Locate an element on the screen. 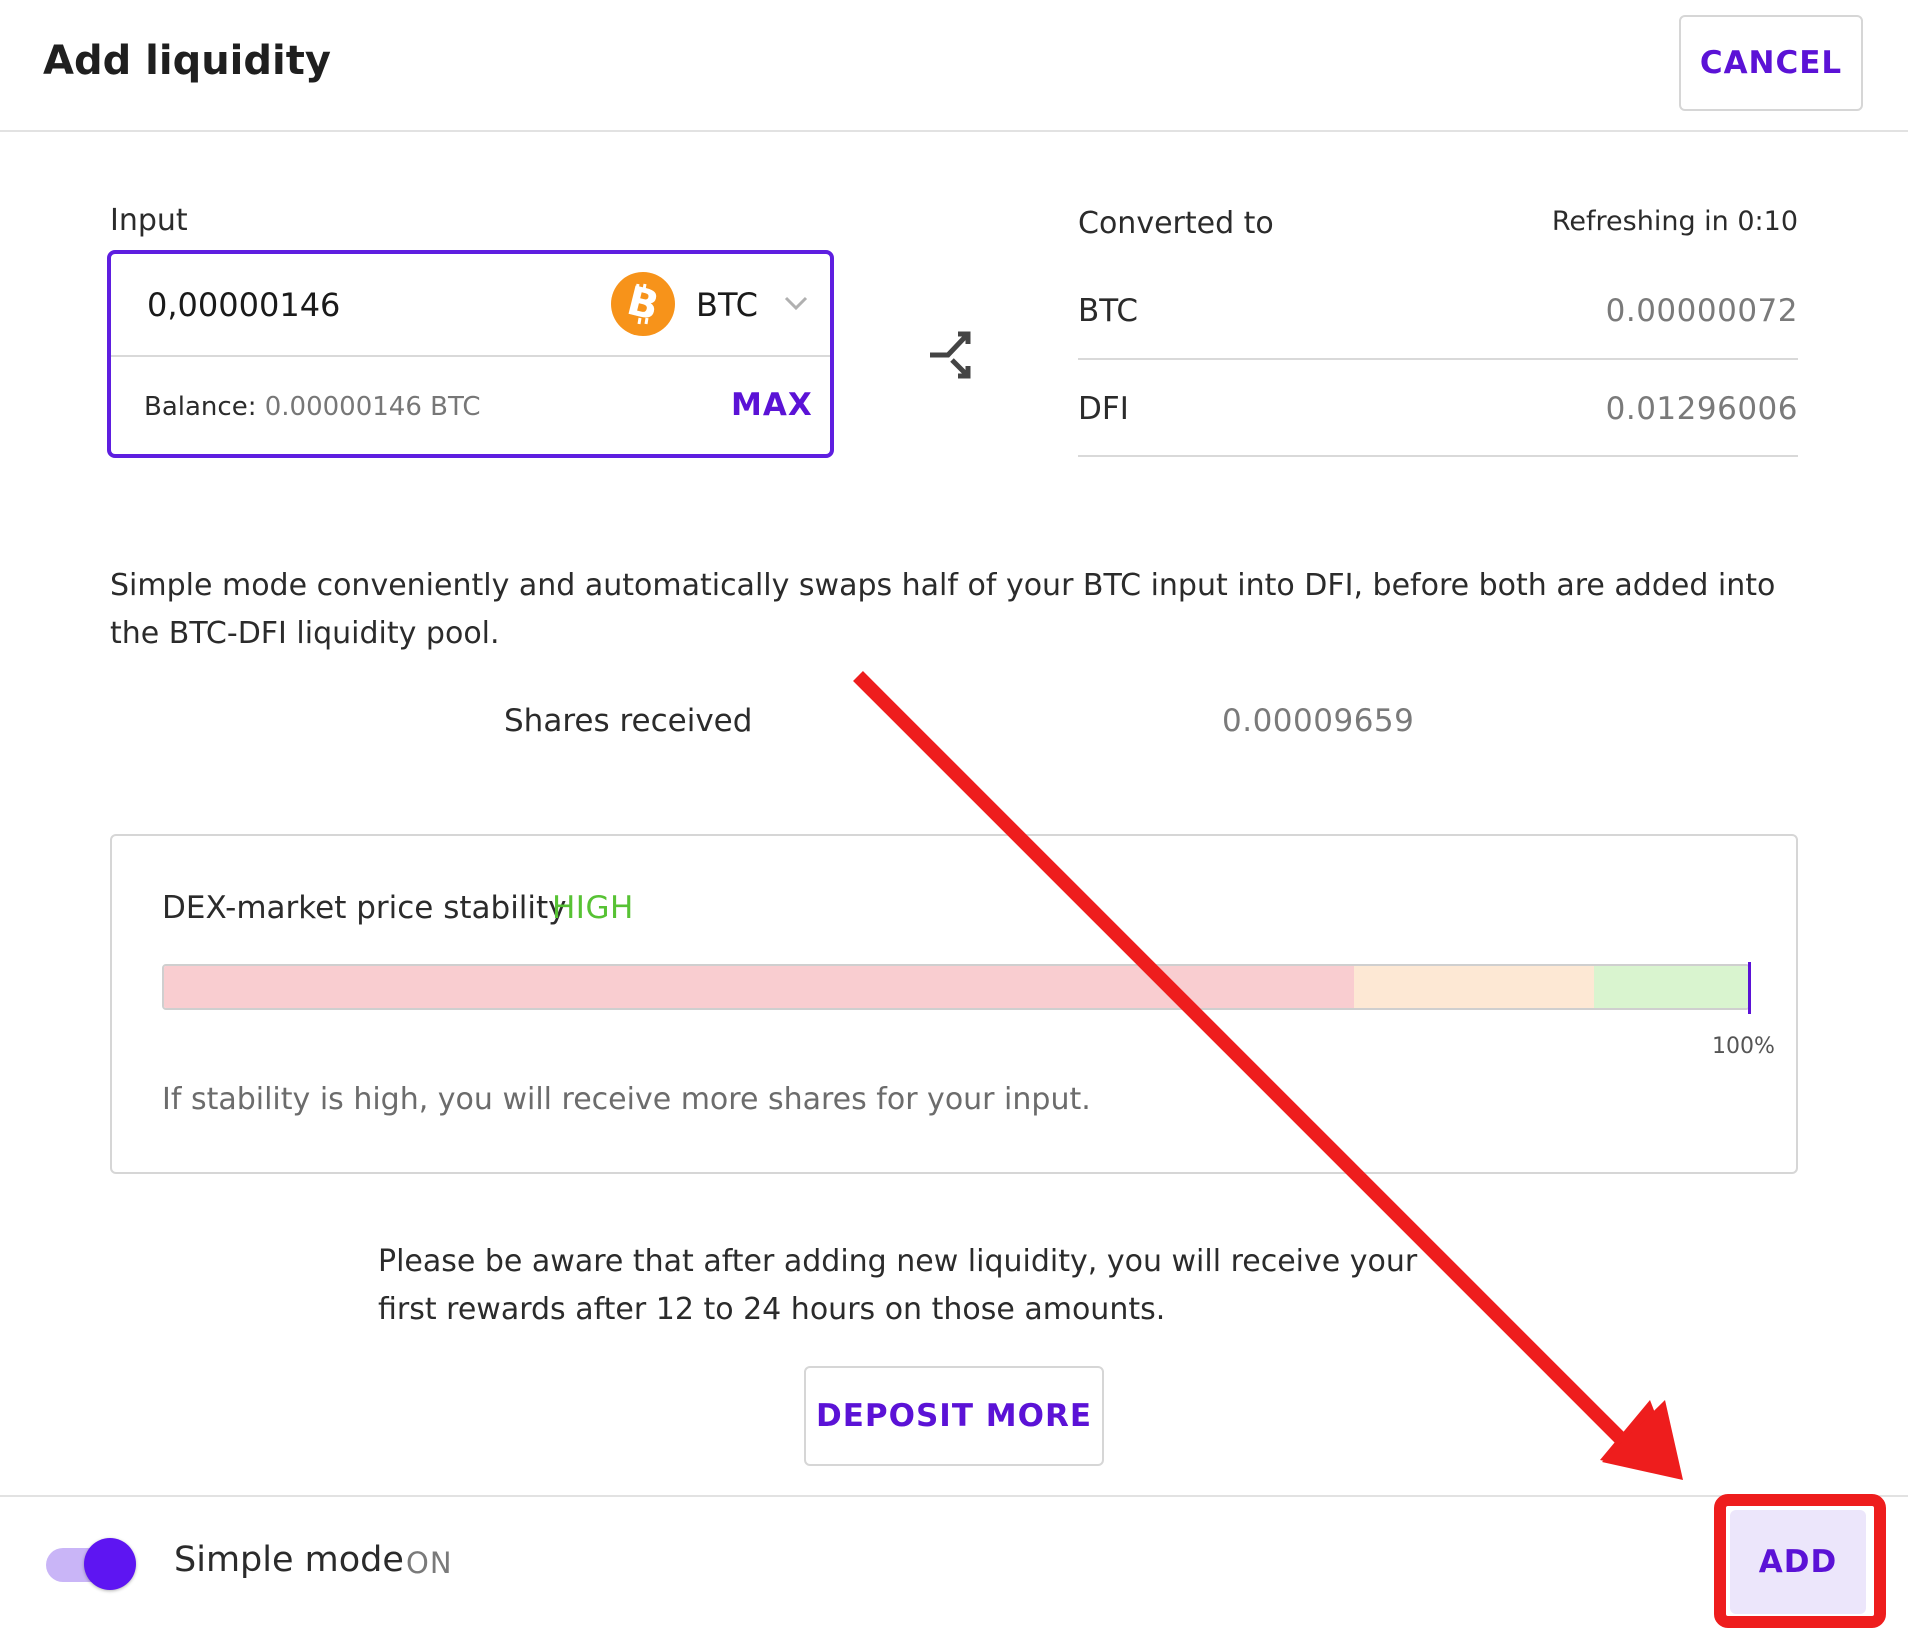 The image size is (1908, 1628). footer-divider is located at coordinates (954, 1496).